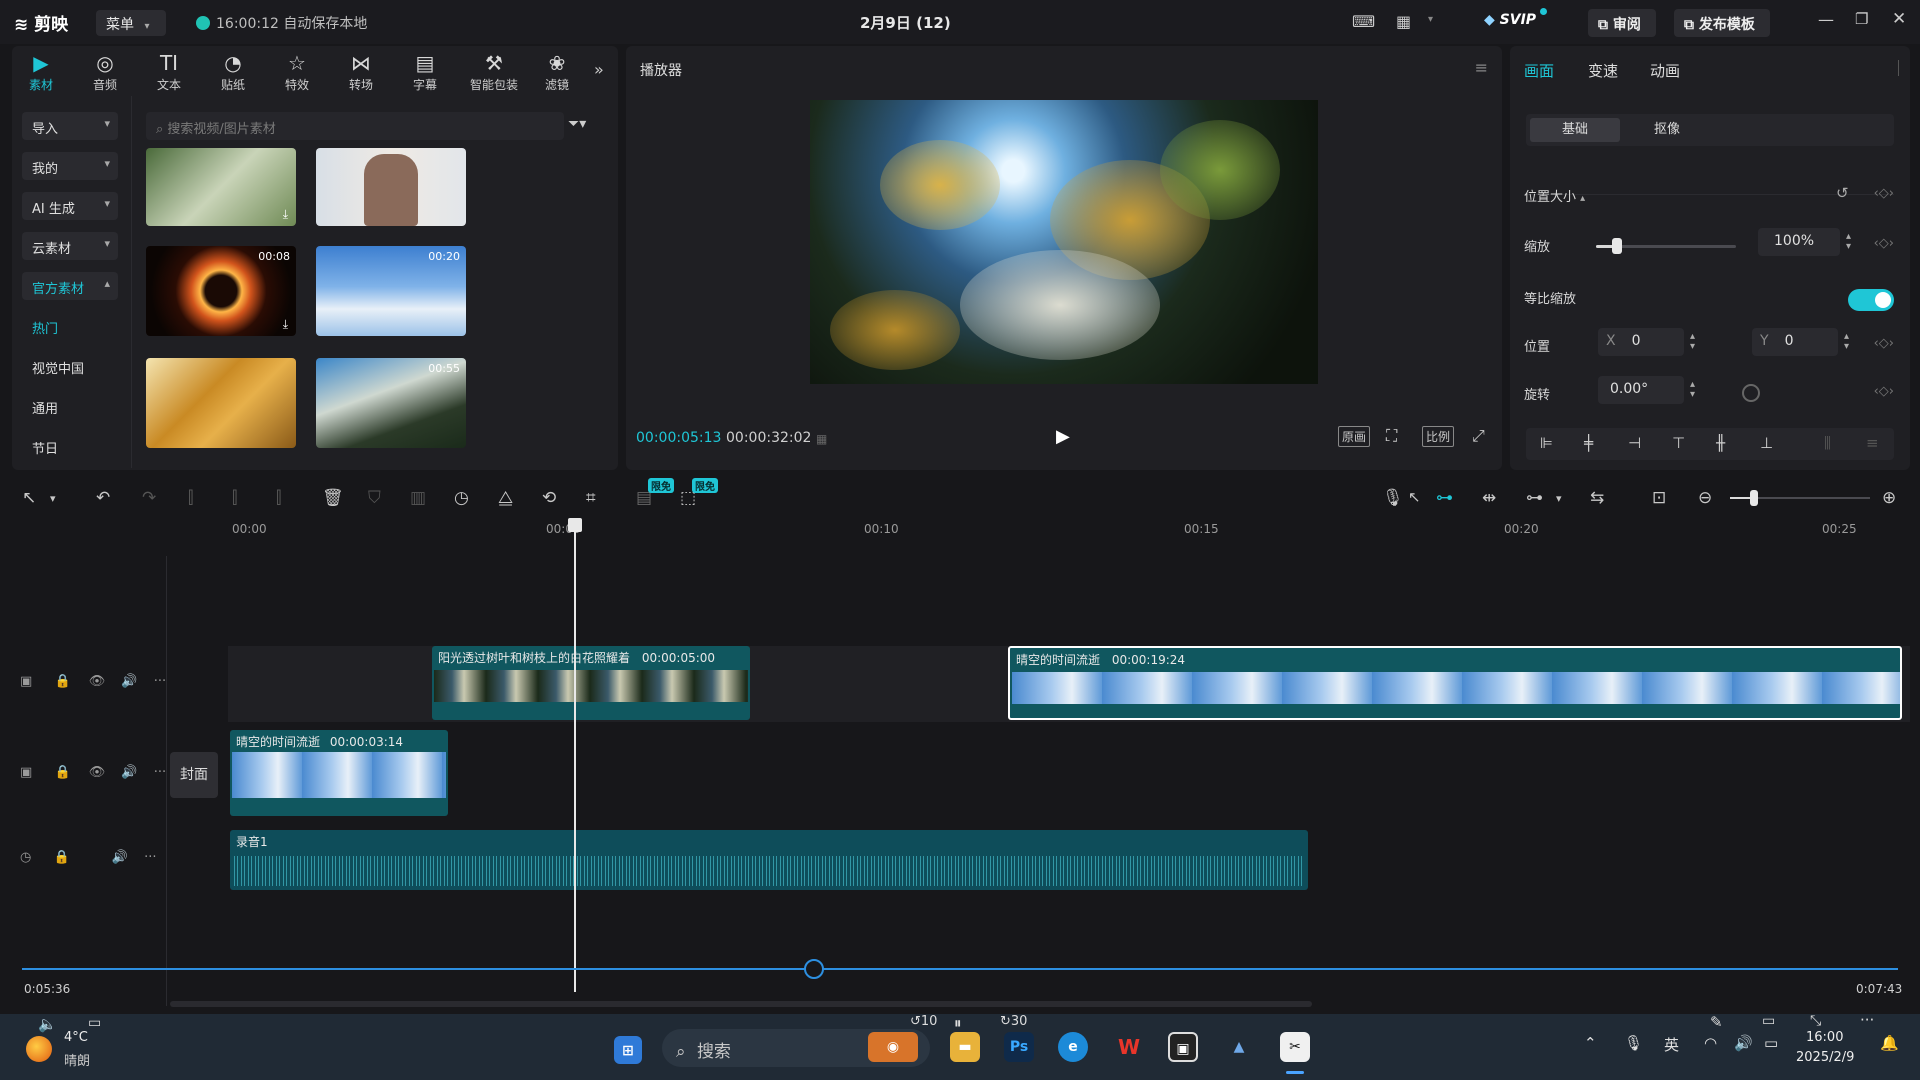  Describe the element at coordinates (1826, 19) in the screenshot. I see `minimize-icon: —` at that location.